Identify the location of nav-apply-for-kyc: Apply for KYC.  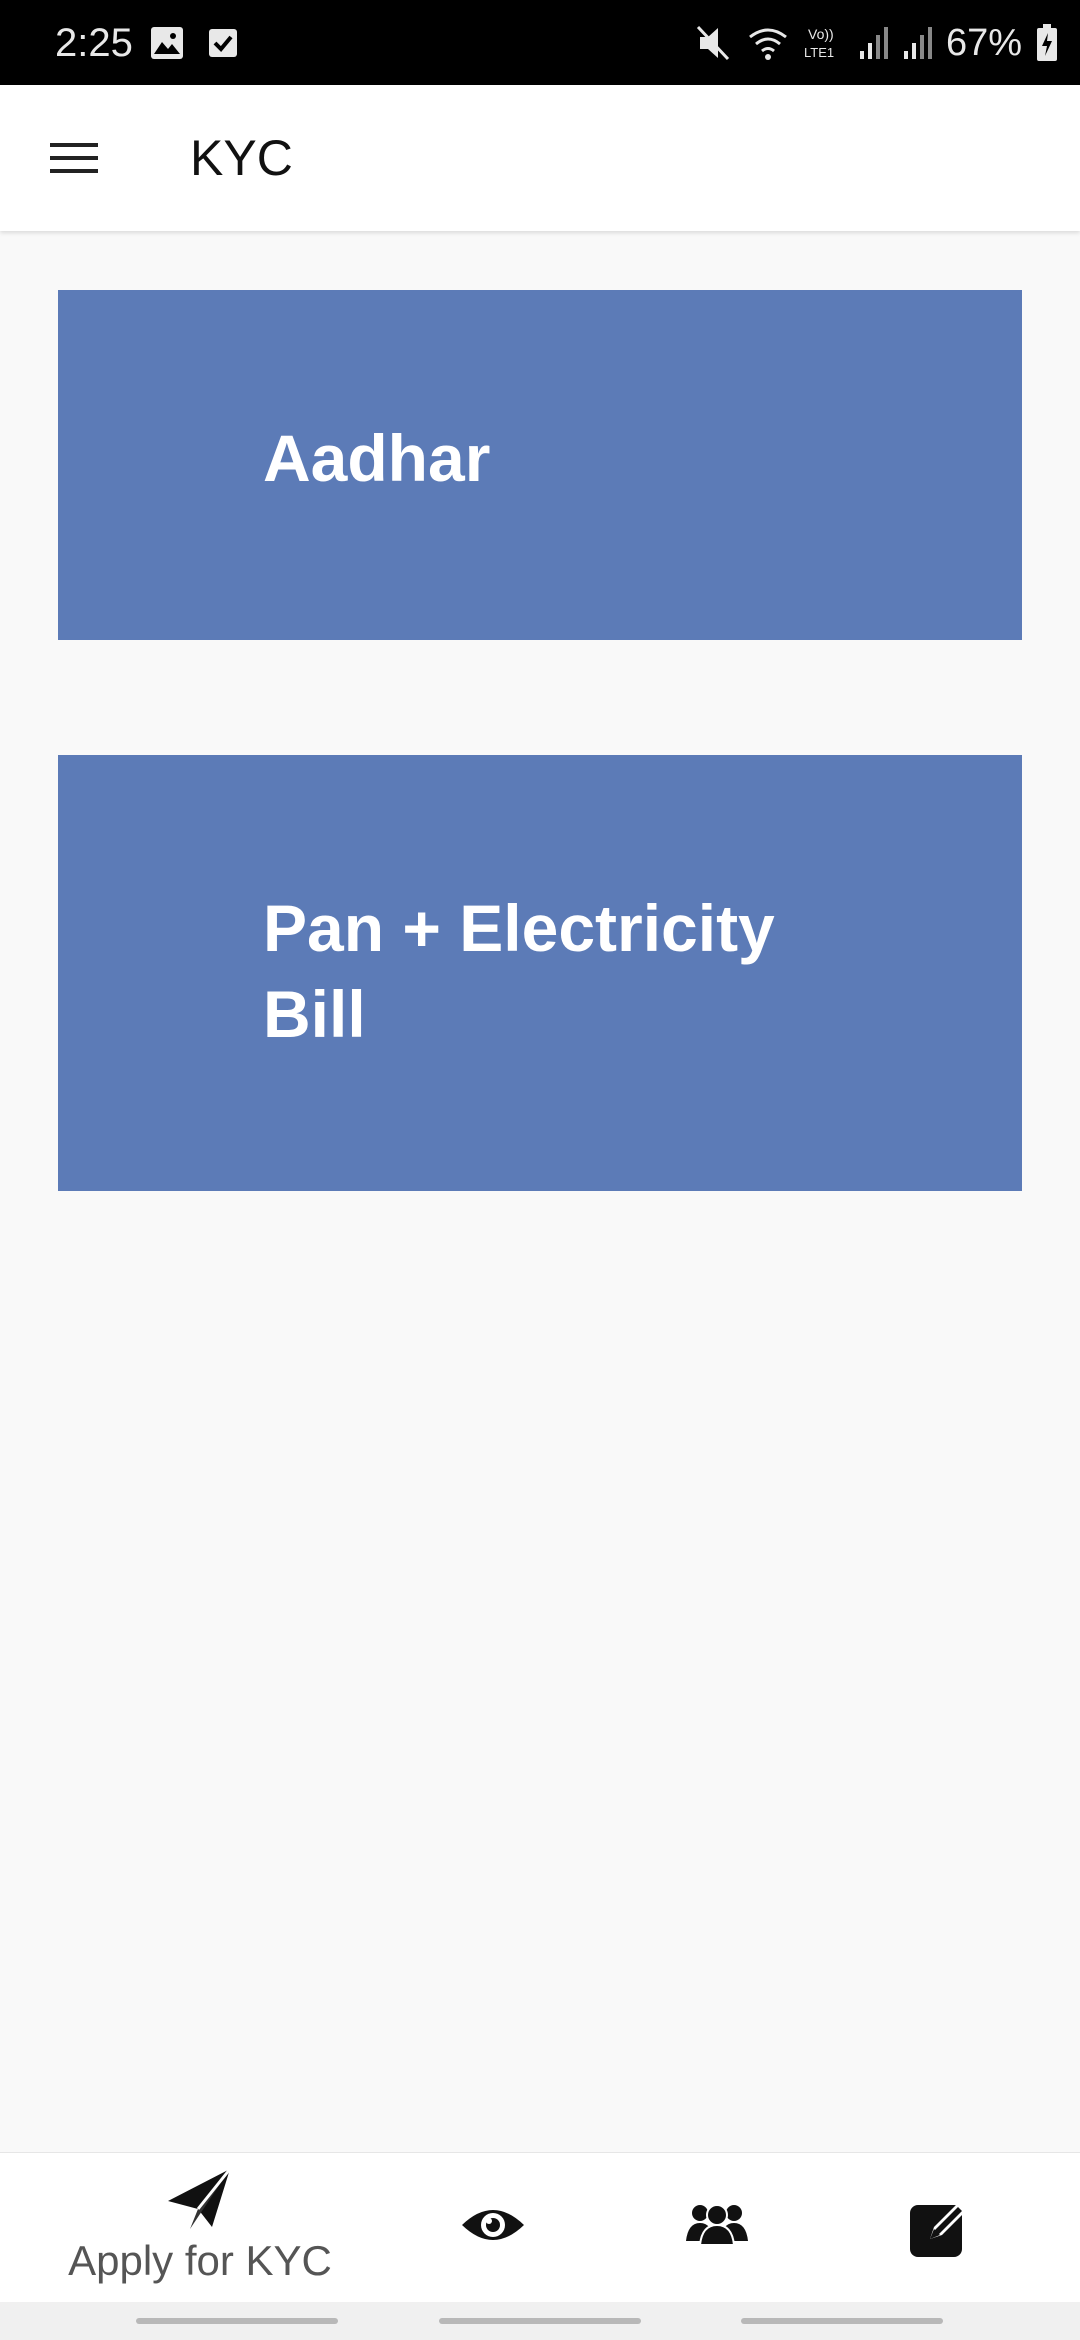
(200, 2228).